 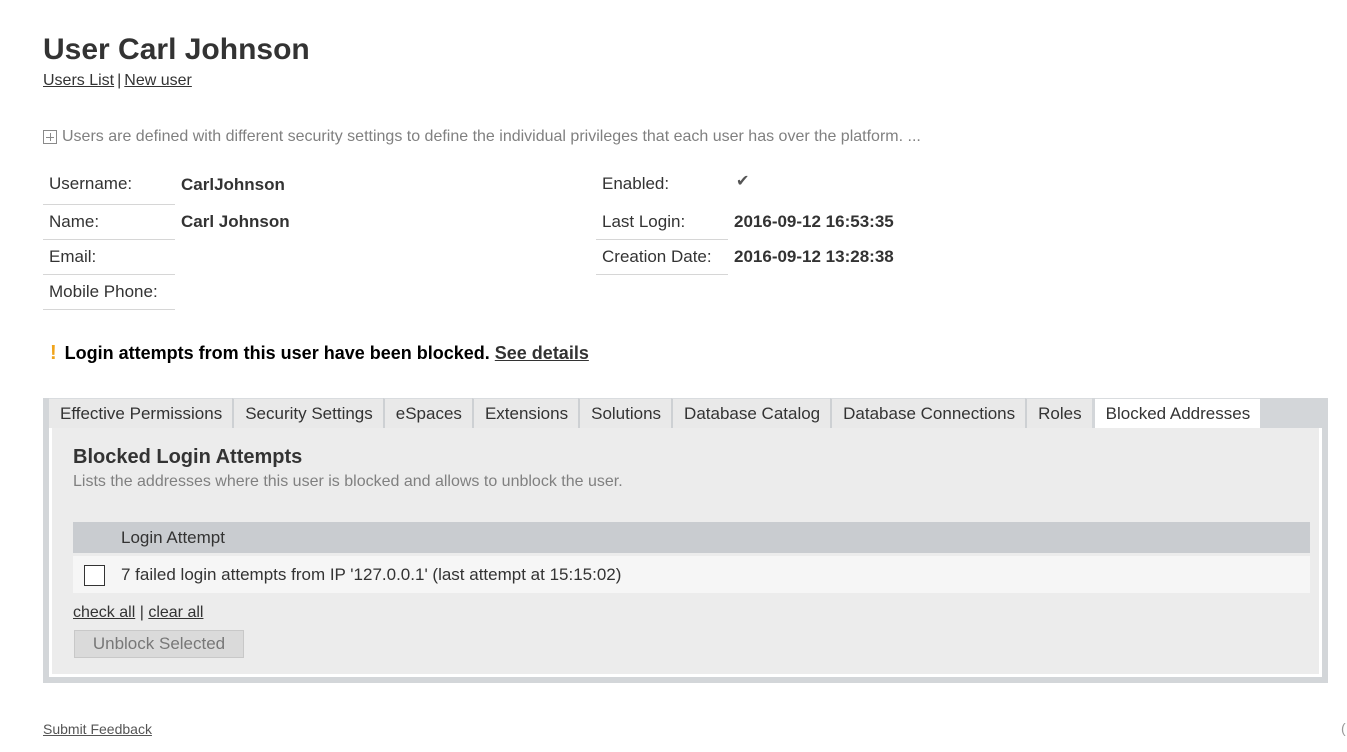 What do you see at coordinates (427, 413) in the screenshot?
I see `tab-espaces: eSpaces` at bounding box center [427, 413].